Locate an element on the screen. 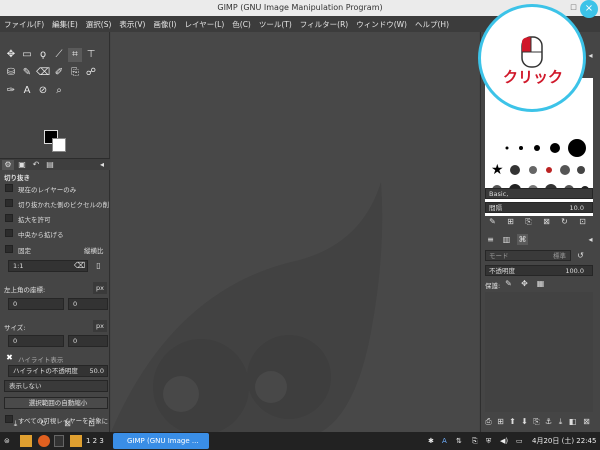  menu-help: ヘルプ(H) is located at coordinates (432, 24).